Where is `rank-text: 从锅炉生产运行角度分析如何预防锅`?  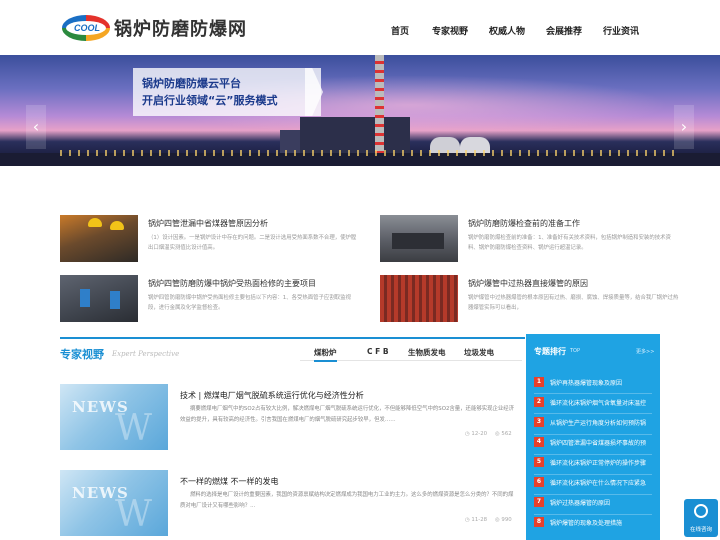
rank-text: 从锅炉生产运行角度分析如何预防锅 is located at coordinates (604, 422).